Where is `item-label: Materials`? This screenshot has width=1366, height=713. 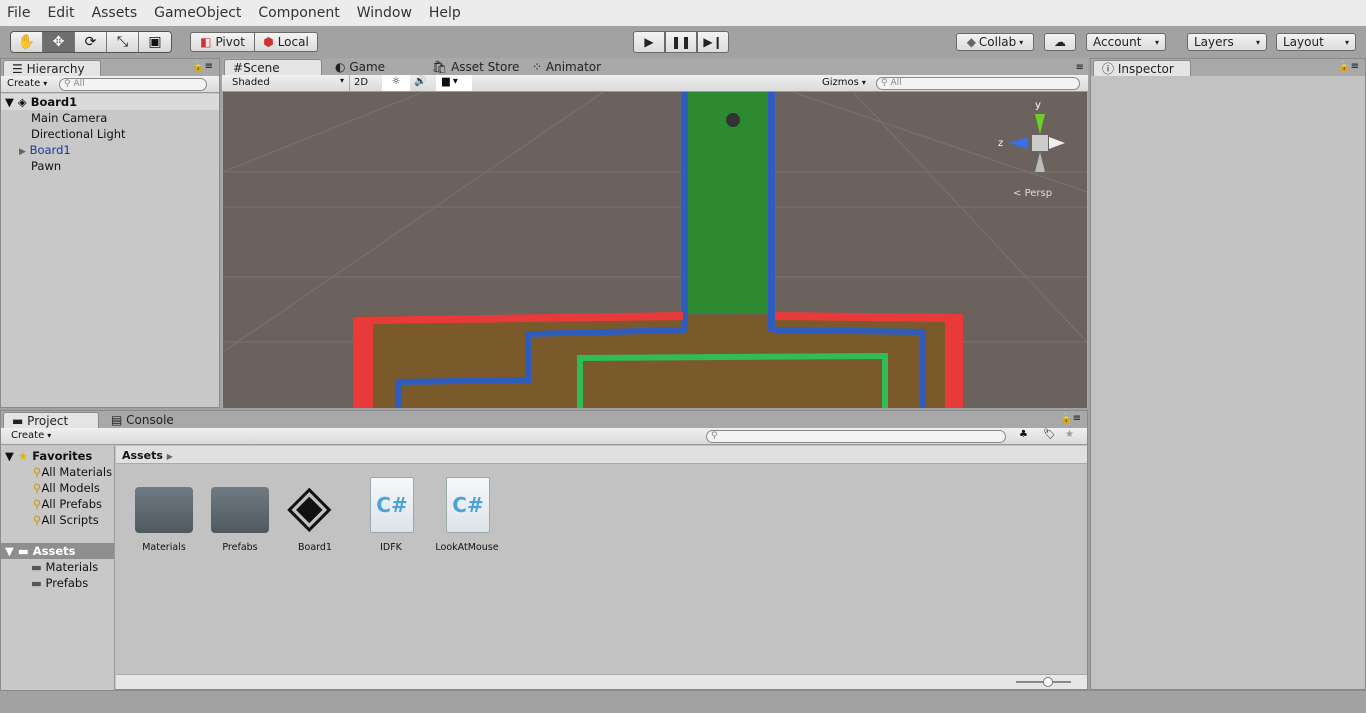 item-label: Materials is located at coordinates (72, 567).